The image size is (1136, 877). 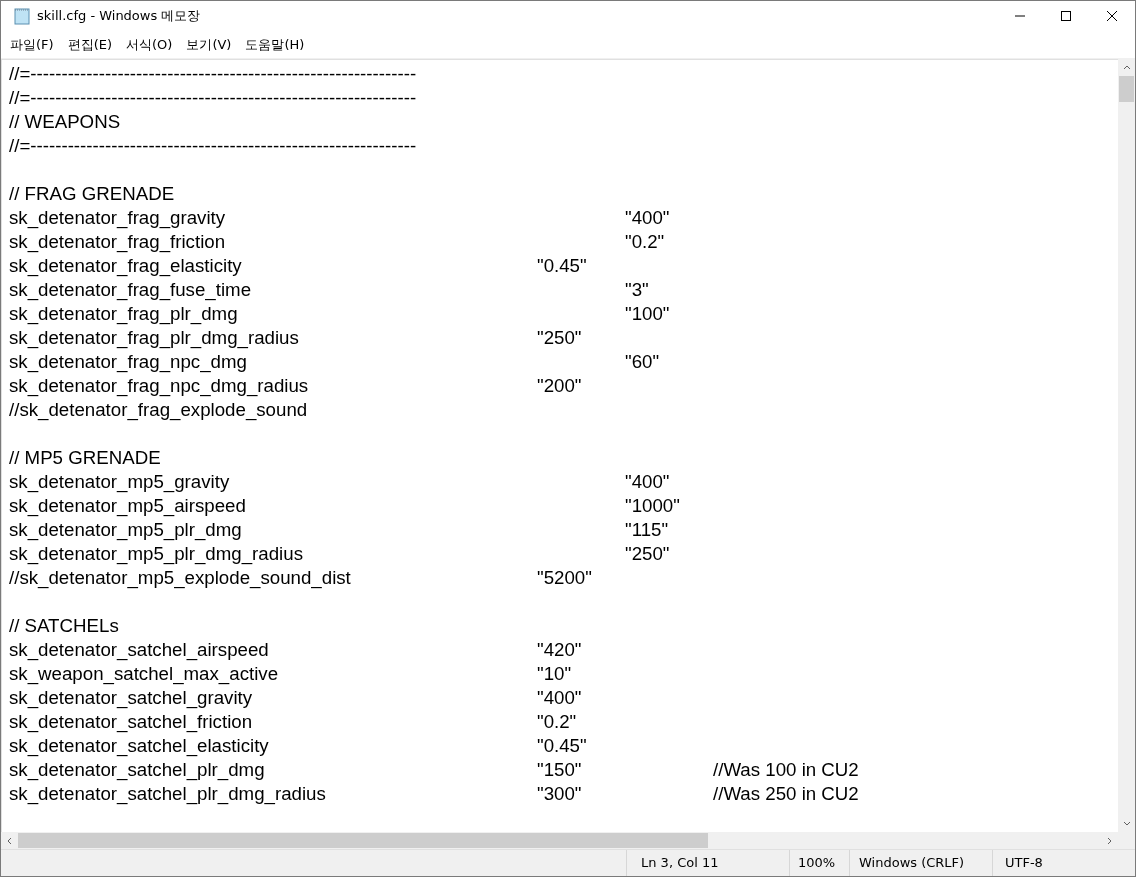 I want to click on scroll-up-icon, so click(x=1126, y=67).